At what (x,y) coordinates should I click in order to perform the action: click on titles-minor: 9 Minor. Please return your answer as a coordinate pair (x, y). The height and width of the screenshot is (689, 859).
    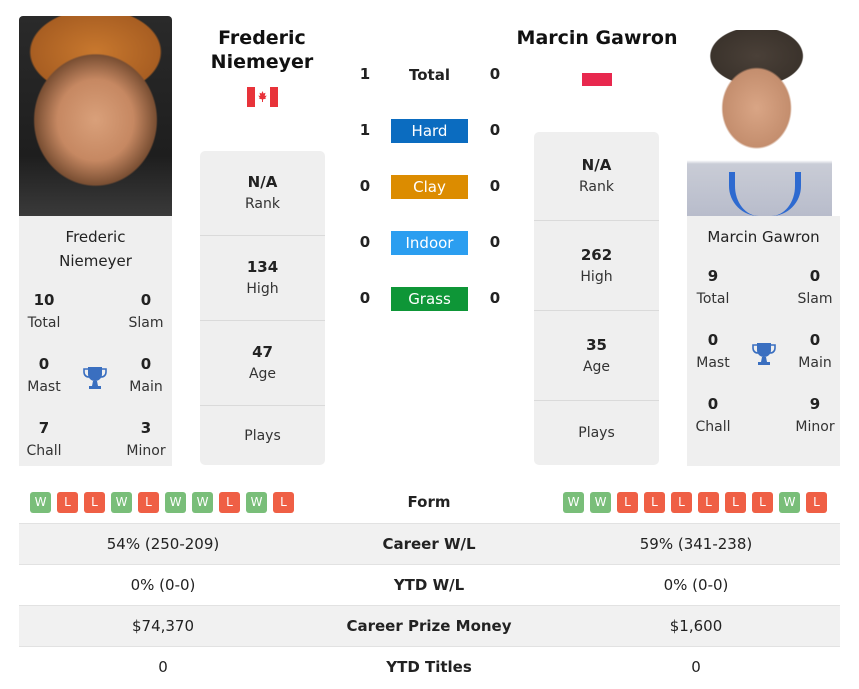
    Looking at the image, I should click on (815, 415).